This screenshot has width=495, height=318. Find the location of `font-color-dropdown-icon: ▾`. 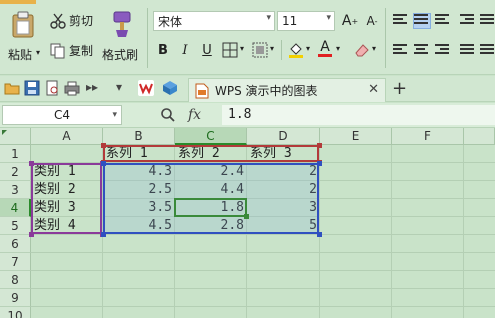

font-color-dropdown-icon: ▾ is located at coordinates (338, 48).